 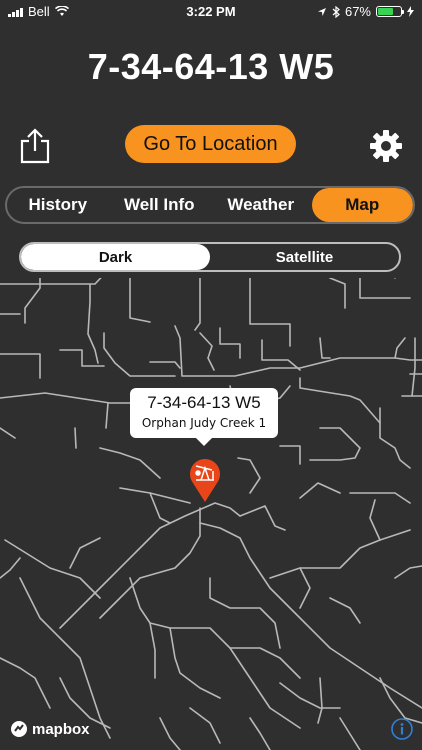 I want to click on status-right: 67%, so click(x=365, y=11).